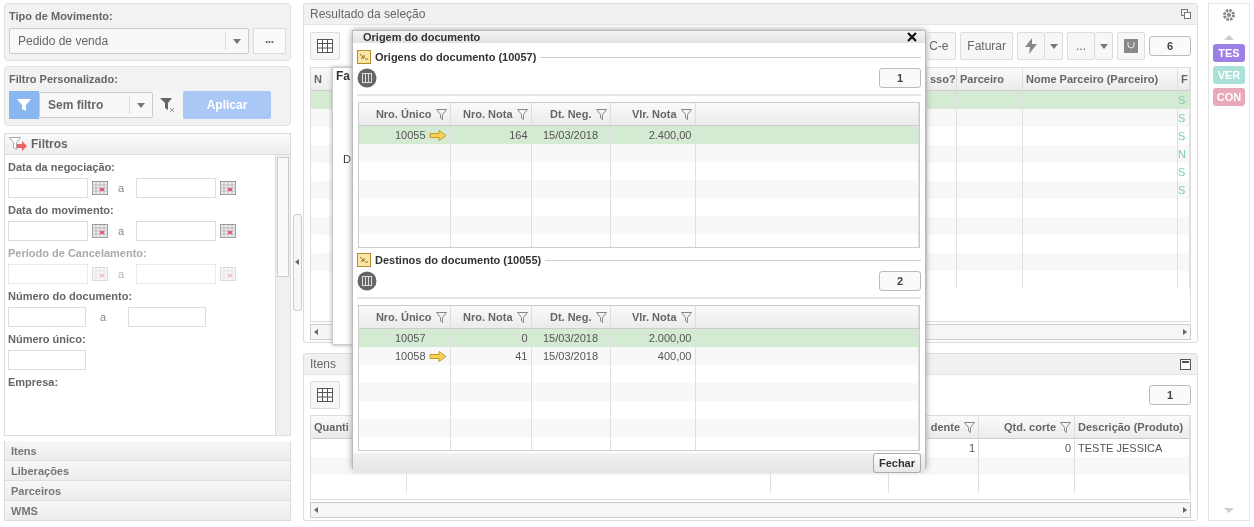 This screenshot has height=527, width=1254. I want to click on section-title: Destinos do documento (10055), so click(458, 260).